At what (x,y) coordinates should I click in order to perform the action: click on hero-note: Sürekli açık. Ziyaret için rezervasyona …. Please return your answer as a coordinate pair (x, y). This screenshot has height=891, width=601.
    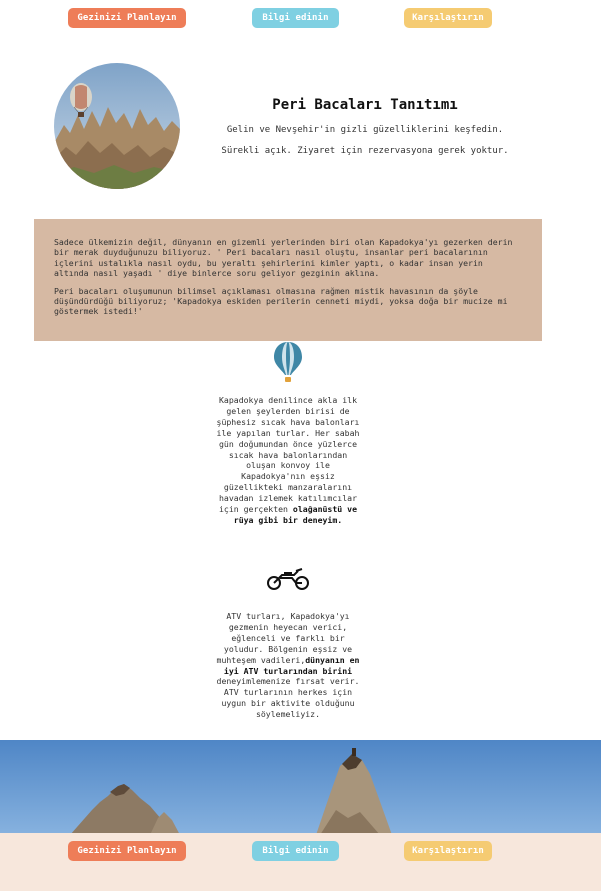
    Looking at the image, I should click on (365, 151).